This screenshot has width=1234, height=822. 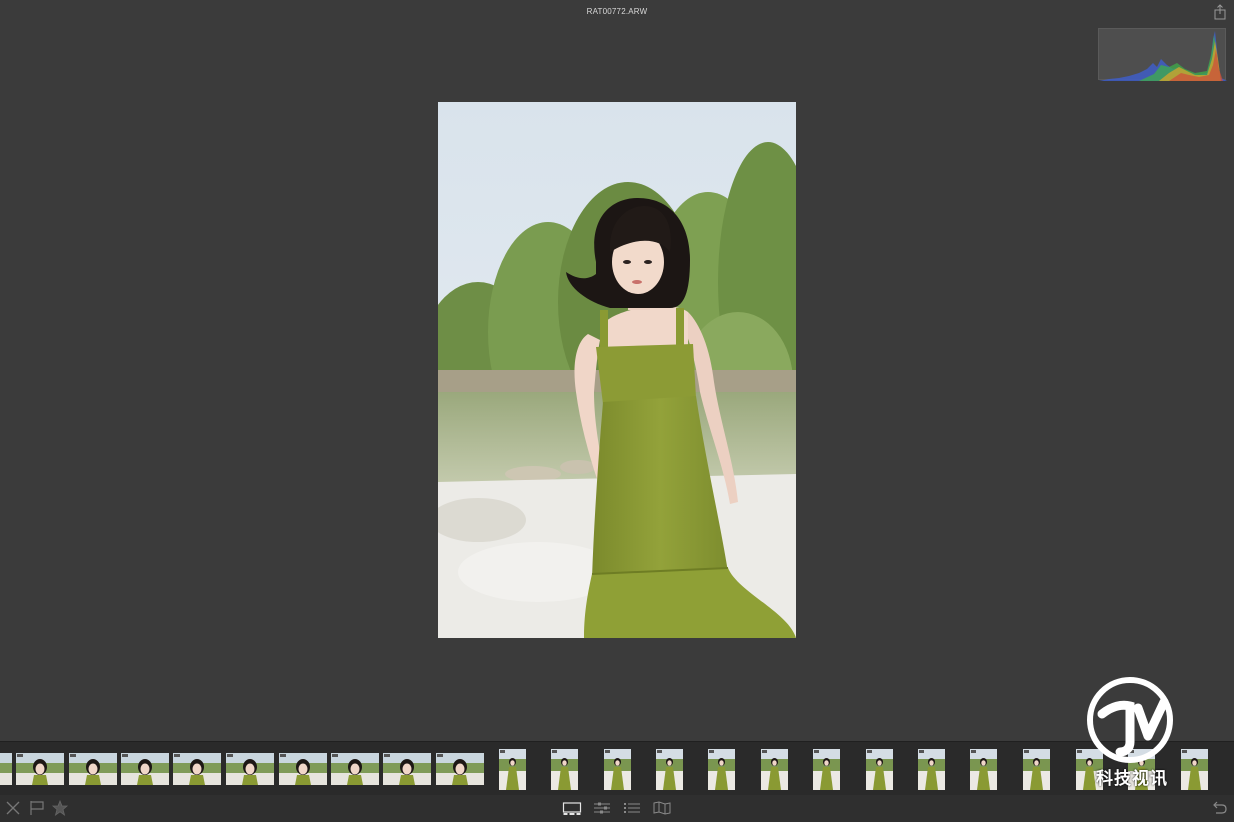 What do you see at coordinates (1162, 54) in the screenshot?
I see `histogram` at bounding box center [1162, 54].